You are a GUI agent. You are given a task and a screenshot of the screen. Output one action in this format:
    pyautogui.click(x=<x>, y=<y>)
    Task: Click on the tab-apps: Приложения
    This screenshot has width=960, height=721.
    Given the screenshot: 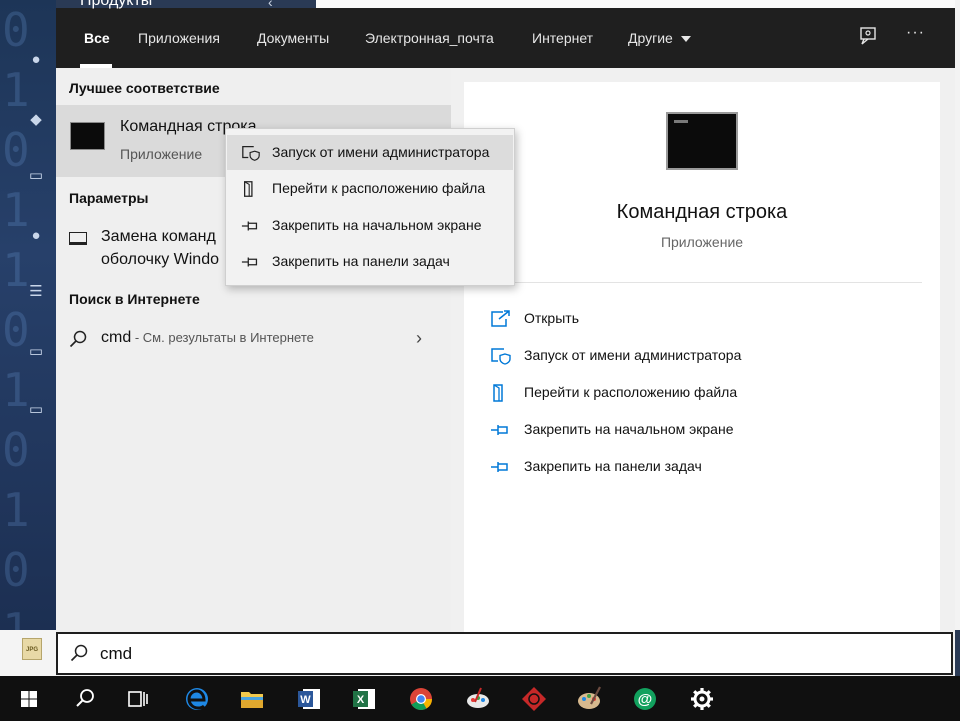 What is the action you would take?
    pyautogui.click(x=179, y=38)
    